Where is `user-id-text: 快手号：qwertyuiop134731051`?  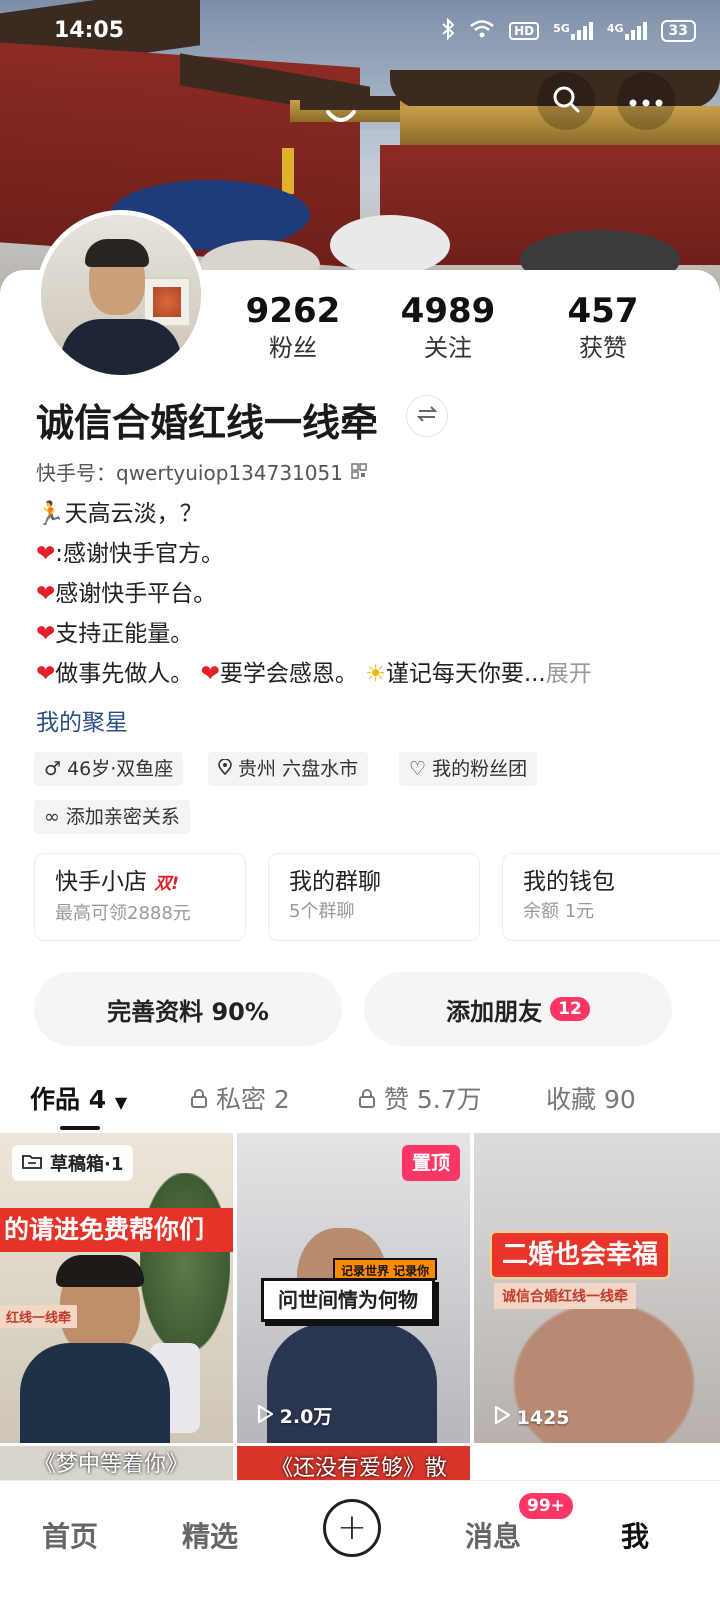 user-id-text: 快手号：qwertyuiop134731051 is located at coordinates (189, 473).